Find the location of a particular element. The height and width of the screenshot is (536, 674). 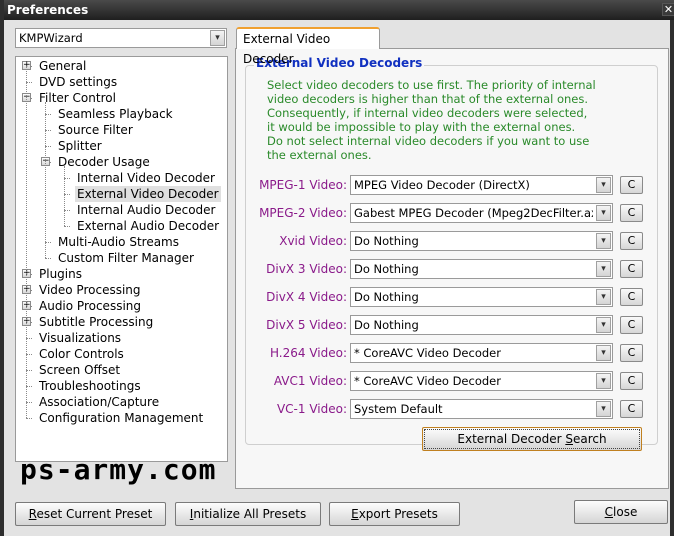

decoder-label: H.264 Video: is located at coordinates (308, 353).